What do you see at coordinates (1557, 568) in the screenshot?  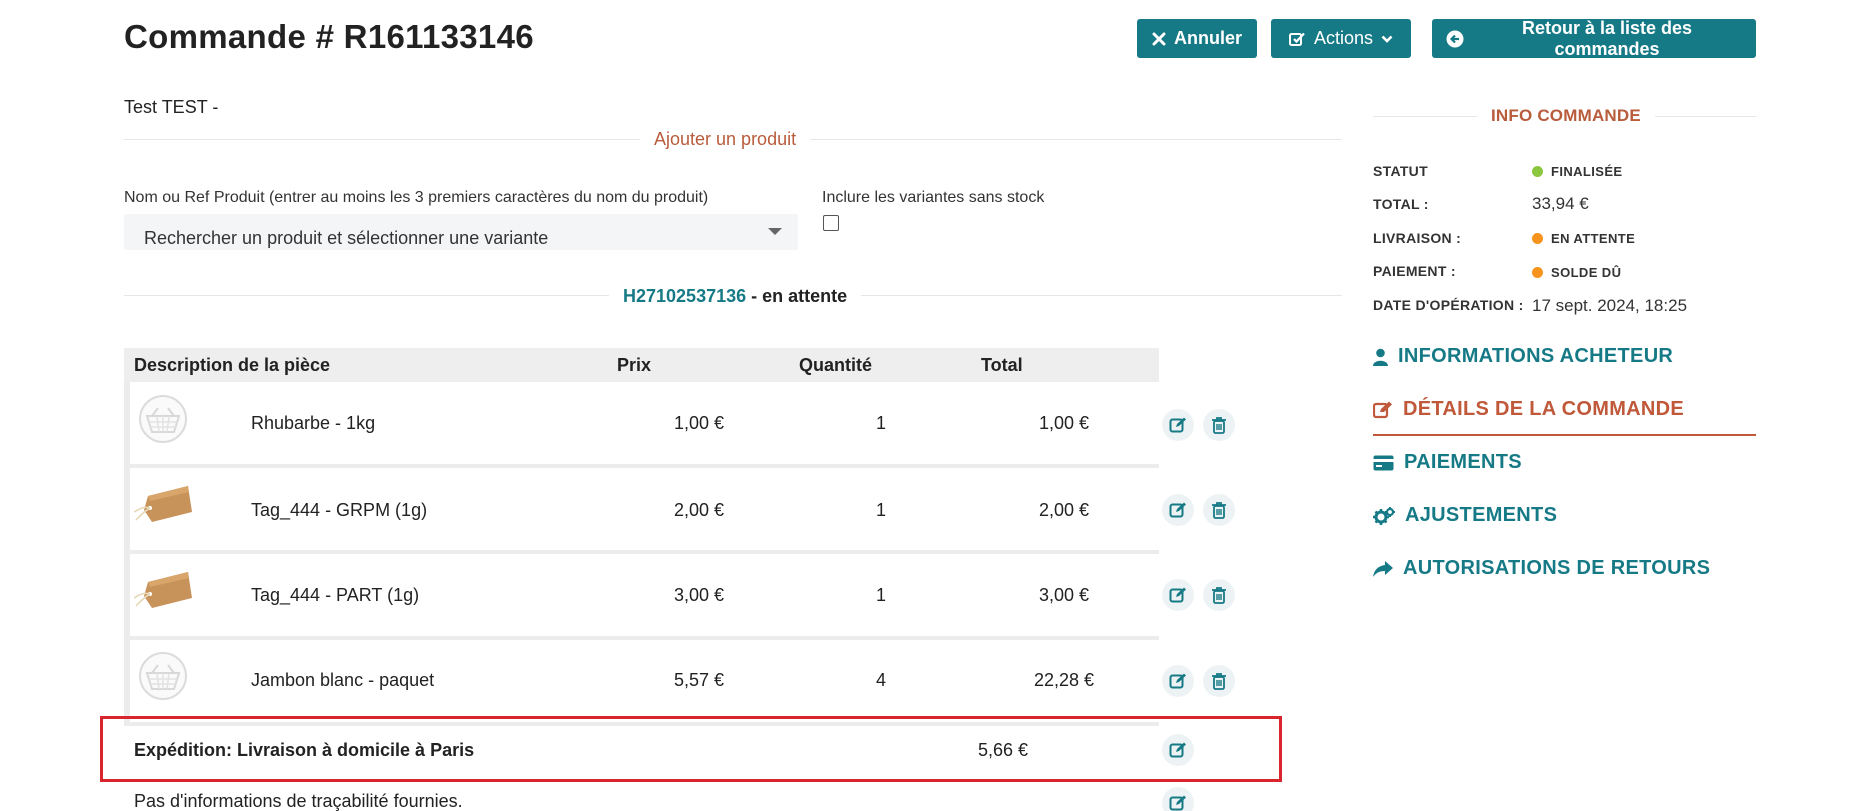 I see `nav-returns-label: AUTORISATIONS DE RETOURS` at bounding box center [1557, 568].